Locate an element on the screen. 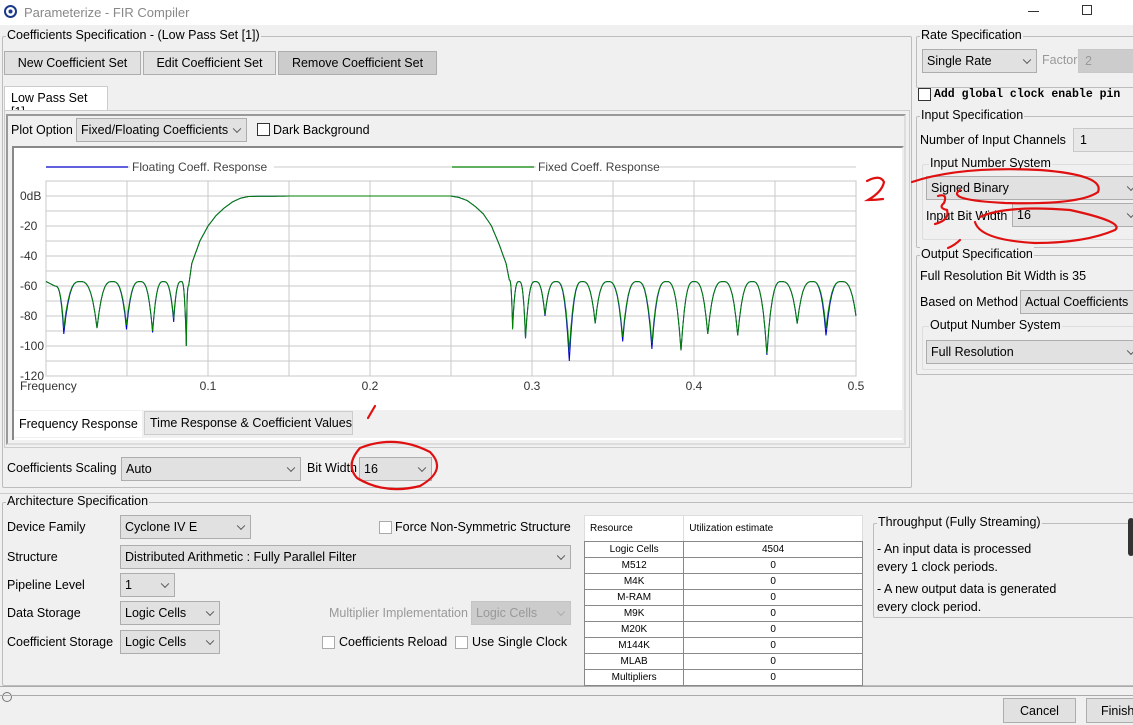 Image resolution: width=1133 pixels, height=725 pixels. method-select: Actual Coefficients is located at coordinates (1076, 302).